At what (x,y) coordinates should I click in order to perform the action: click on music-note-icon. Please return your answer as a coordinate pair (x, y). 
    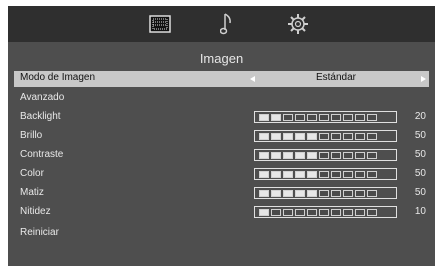
    Looking at the image, I should click on (227, 24).